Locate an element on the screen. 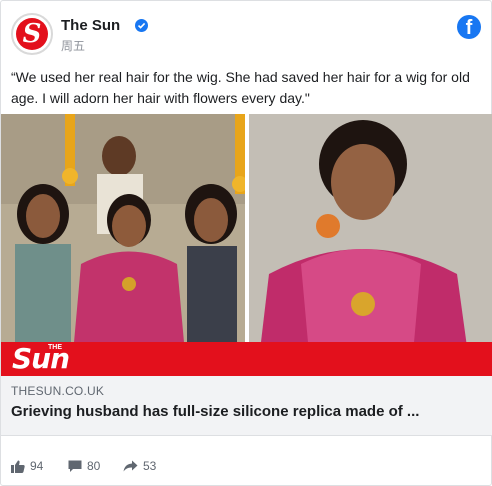 The image size is (492, 486). sun-logo-badge: S is located at coordinates (32, 34).